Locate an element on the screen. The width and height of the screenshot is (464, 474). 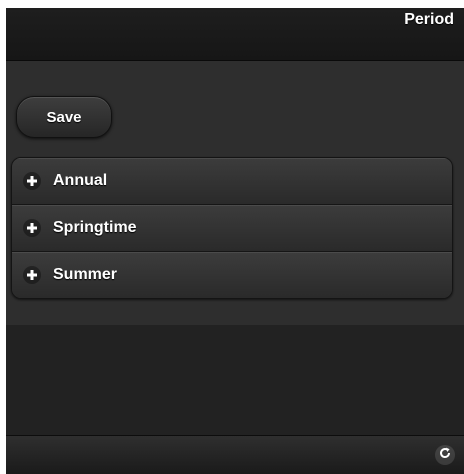
list-item-label: Springtime is located at coordinates (95, 227).